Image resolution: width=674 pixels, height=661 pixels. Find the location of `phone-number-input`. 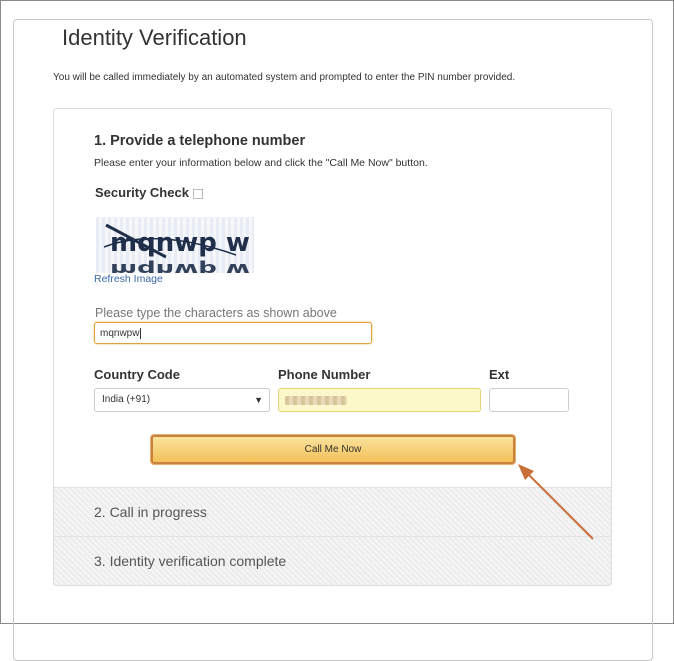

phone-number-input is located at coordinates (379, 400).